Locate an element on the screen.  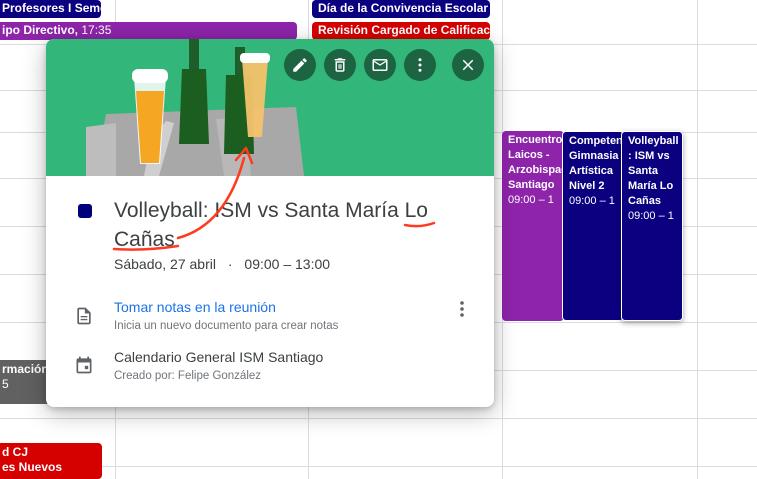
event-chip-line: 5 is located at coordinates (5, 384).